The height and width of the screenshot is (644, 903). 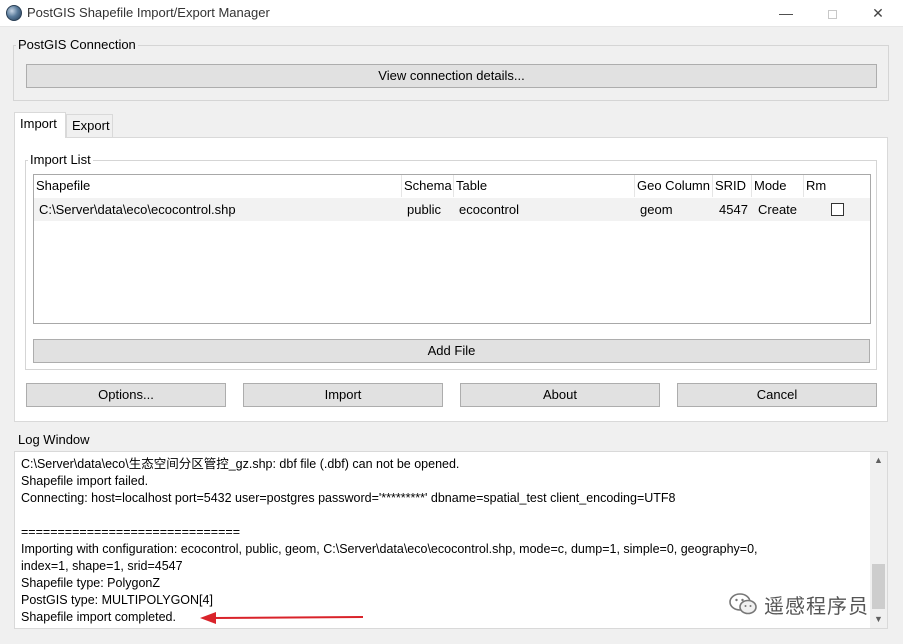 What do you see at coordinates (282, 618) in the screenshot?
I see `red-arrow-icon` at bounding box center [282, 618].